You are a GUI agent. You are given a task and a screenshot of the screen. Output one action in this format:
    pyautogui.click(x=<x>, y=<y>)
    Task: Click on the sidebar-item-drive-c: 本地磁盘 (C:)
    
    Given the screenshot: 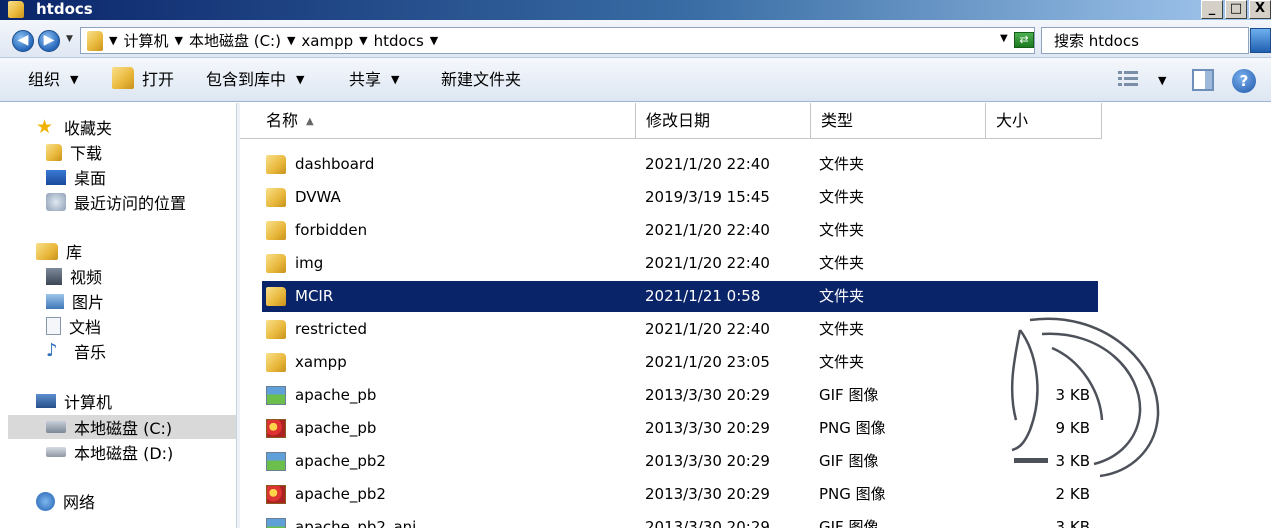 What is the action you would take?
    pyautogui.click(x=122, y=427)
    